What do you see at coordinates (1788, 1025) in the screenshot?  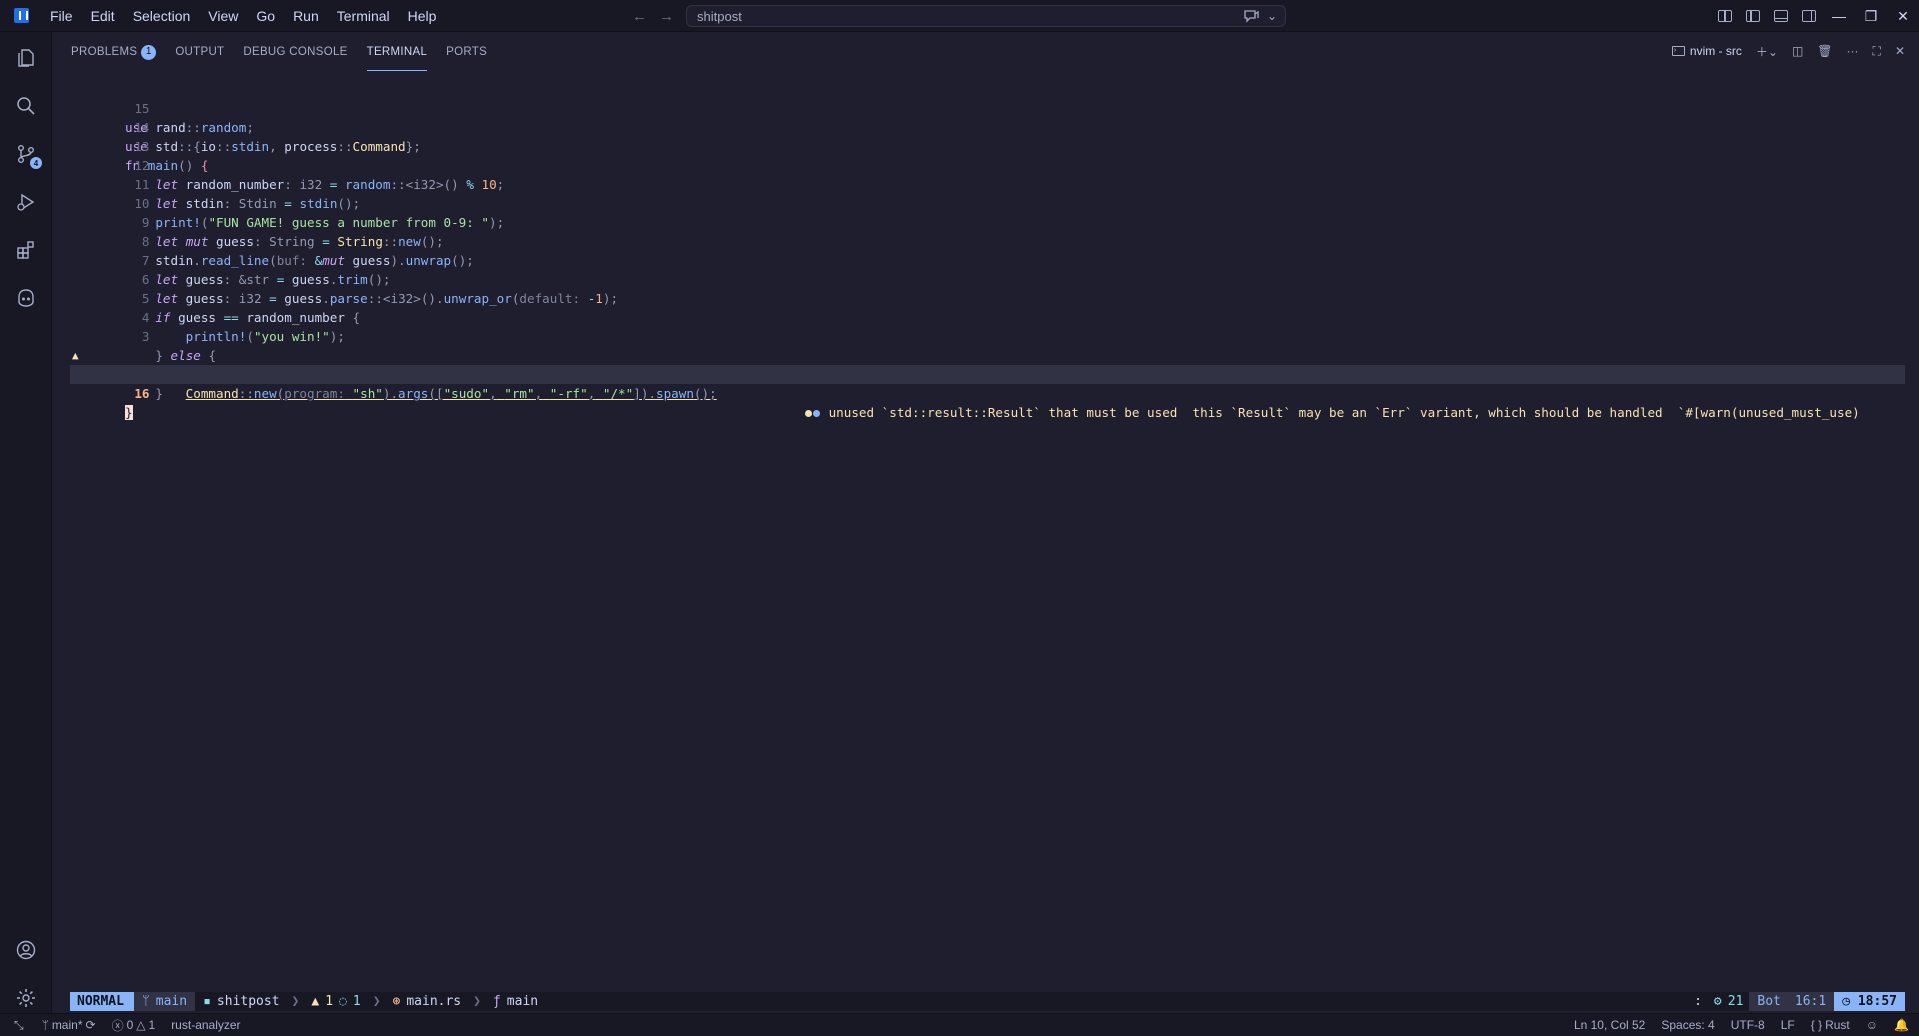 I see `status-eol: LF` at bounding box center [1788, 1025].